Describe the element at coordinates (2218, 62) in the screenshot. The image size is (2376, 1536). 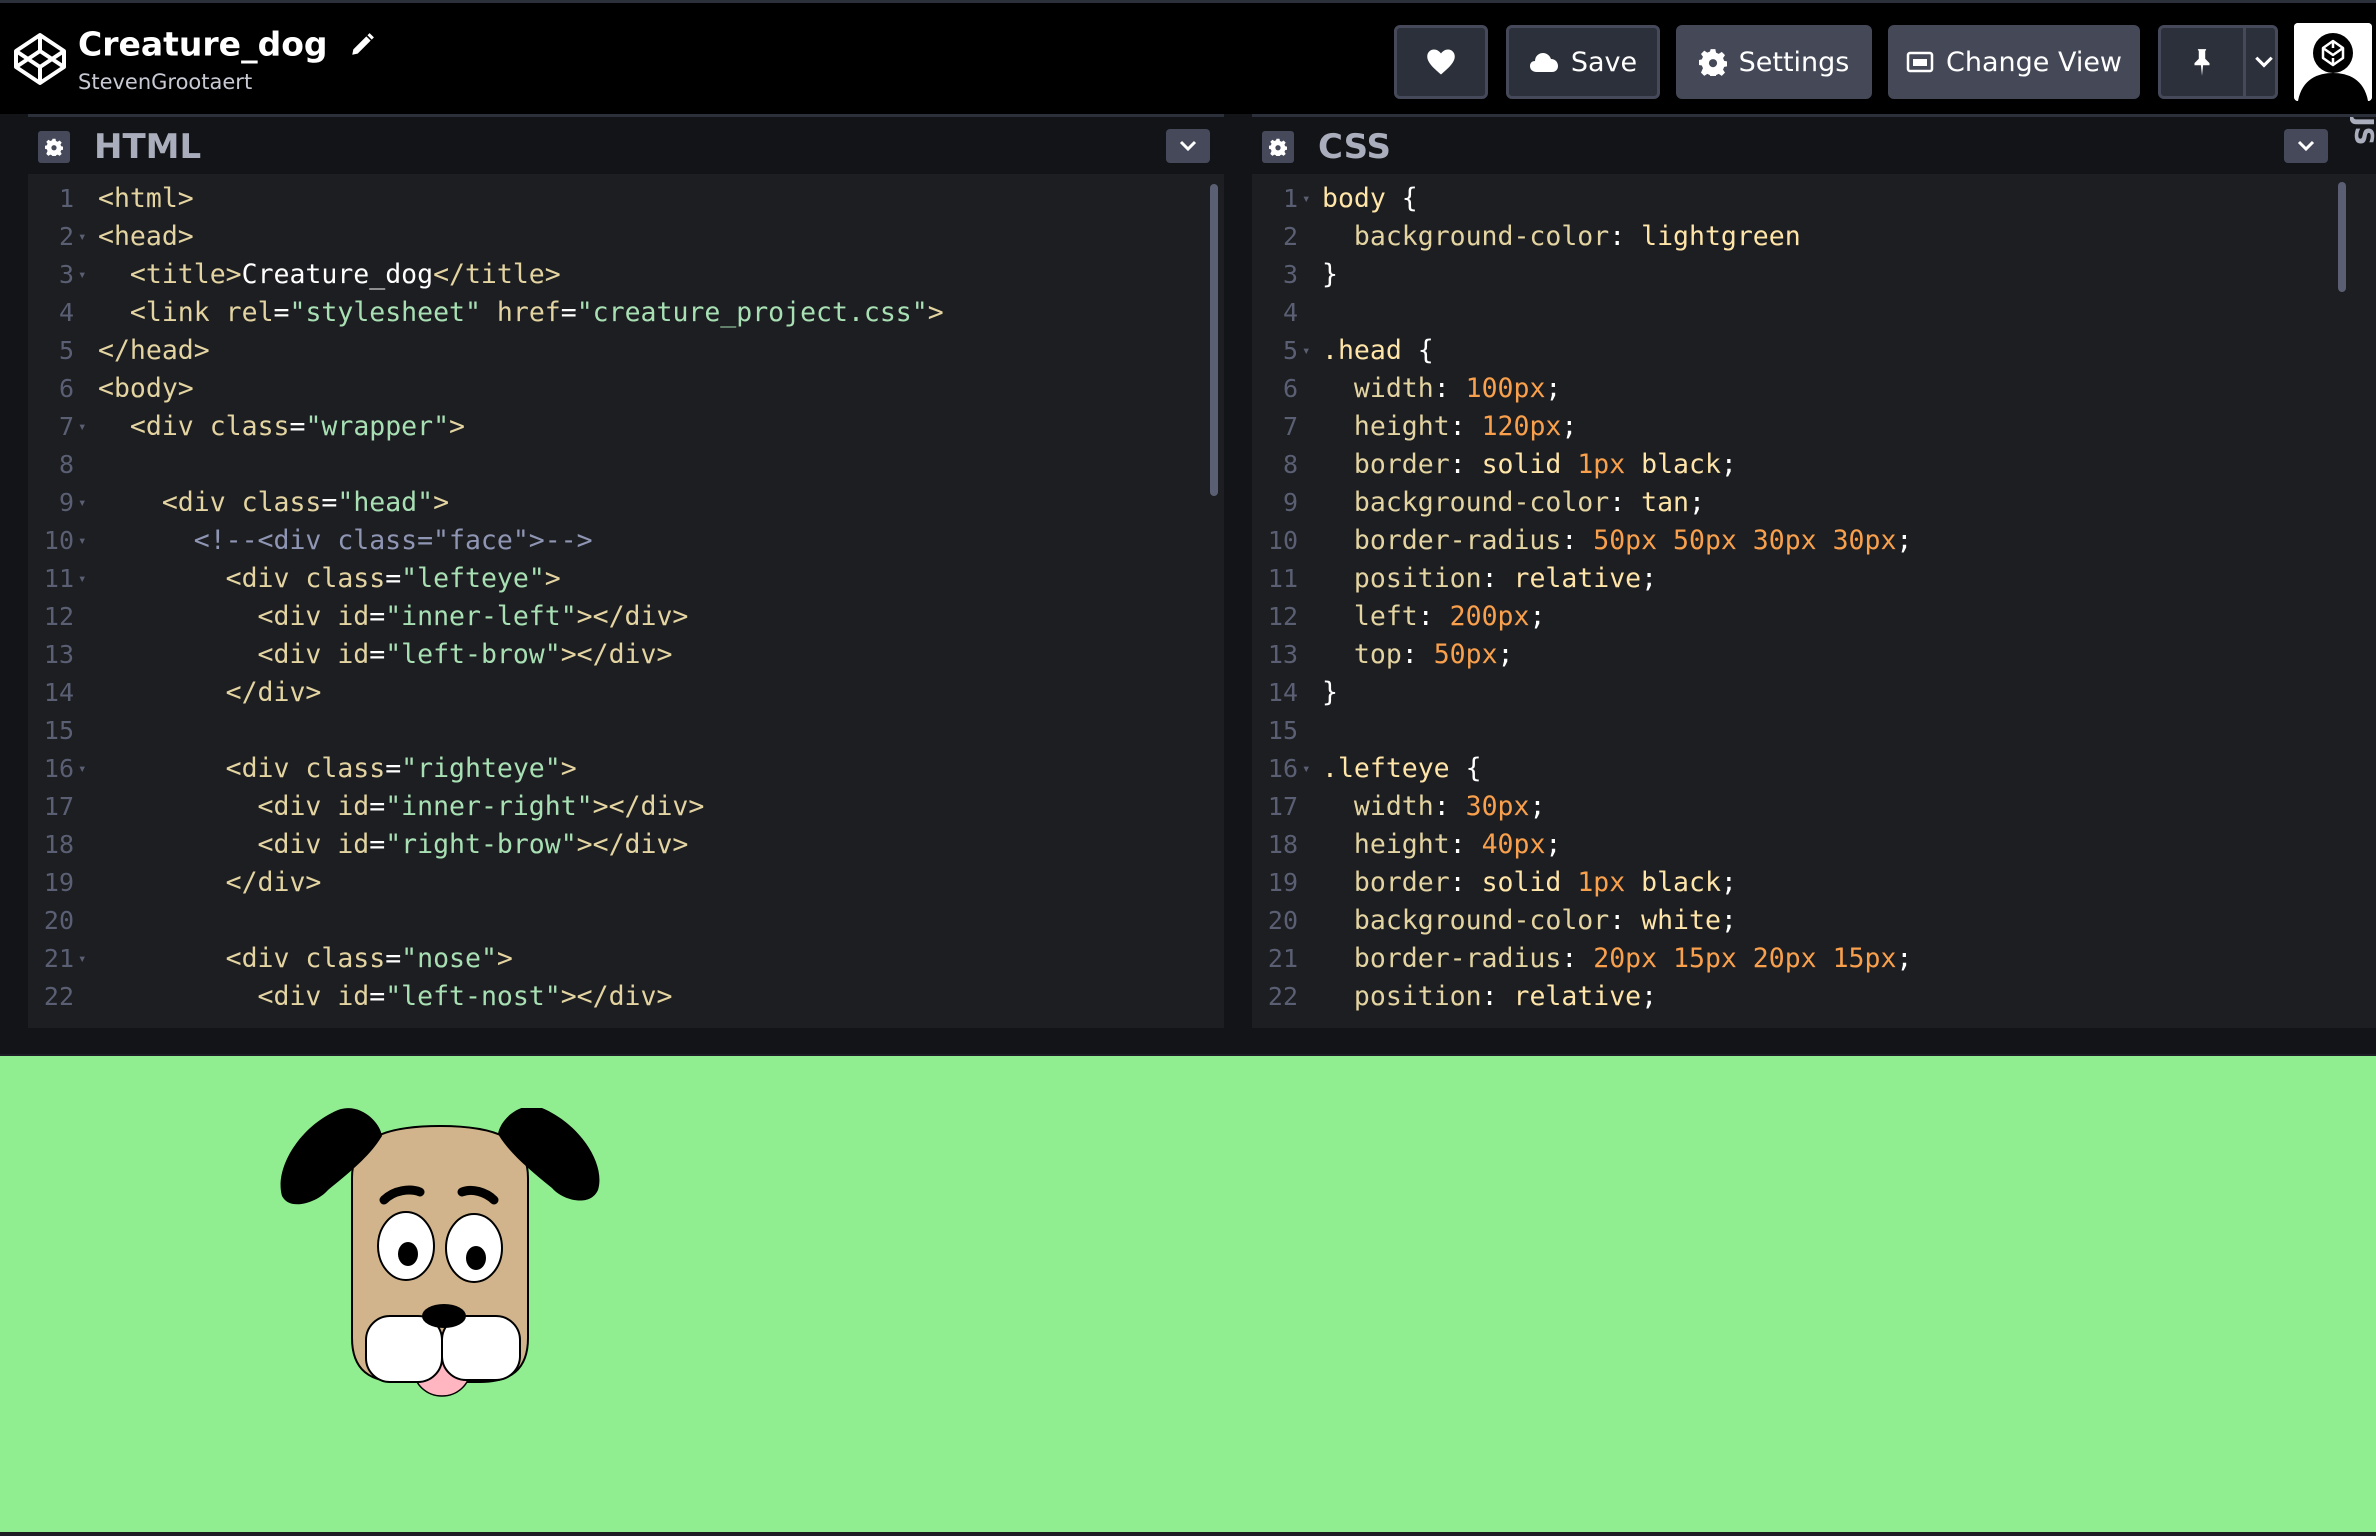
I see `pin-button` at that location.